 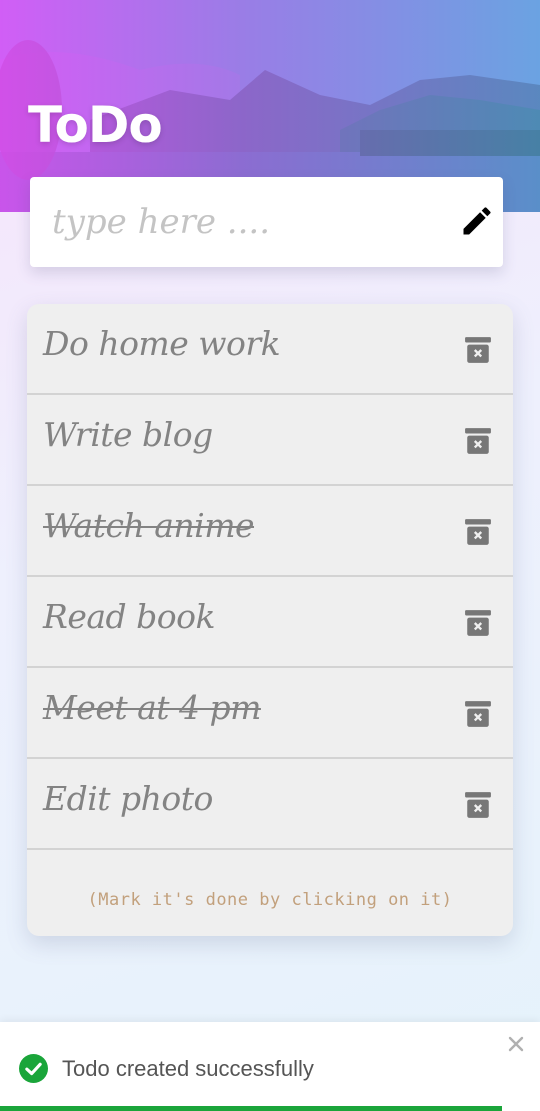 I want to click on app-title: ToDo, so click(x=95, y=125).